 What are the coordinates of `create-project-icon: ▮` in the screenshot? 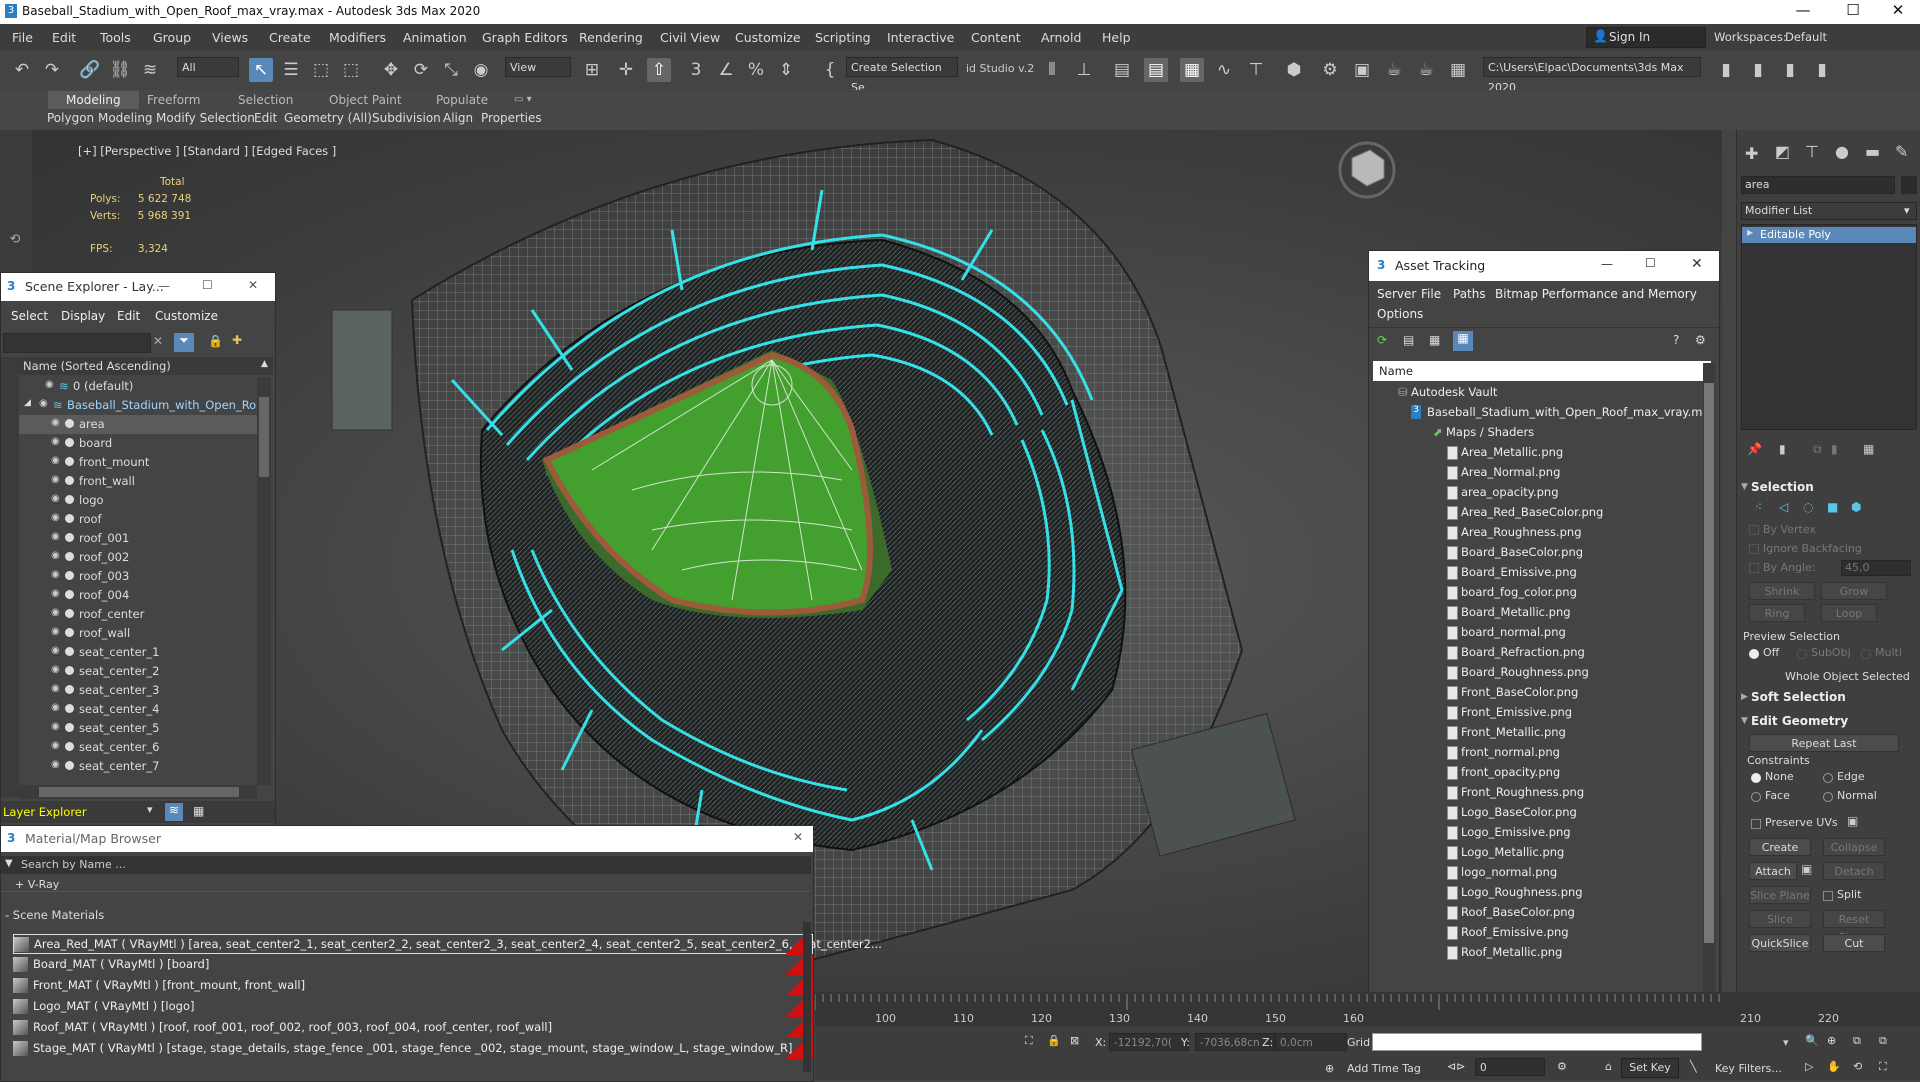 It's located at (1790, 70).